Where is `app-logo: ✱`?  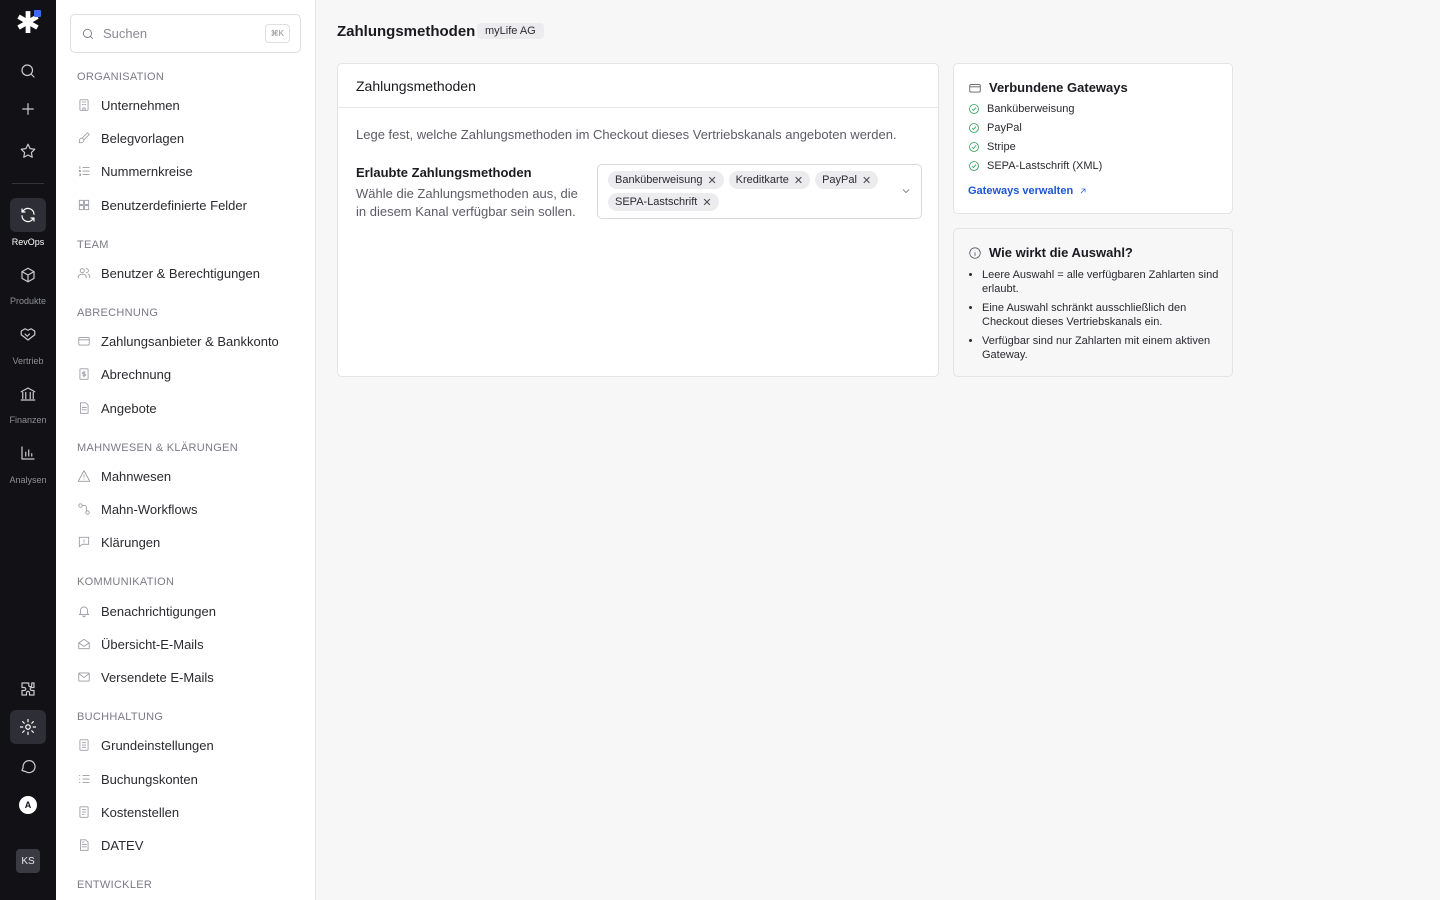 app-logo: ✱ is located at coordinates (28, 24).